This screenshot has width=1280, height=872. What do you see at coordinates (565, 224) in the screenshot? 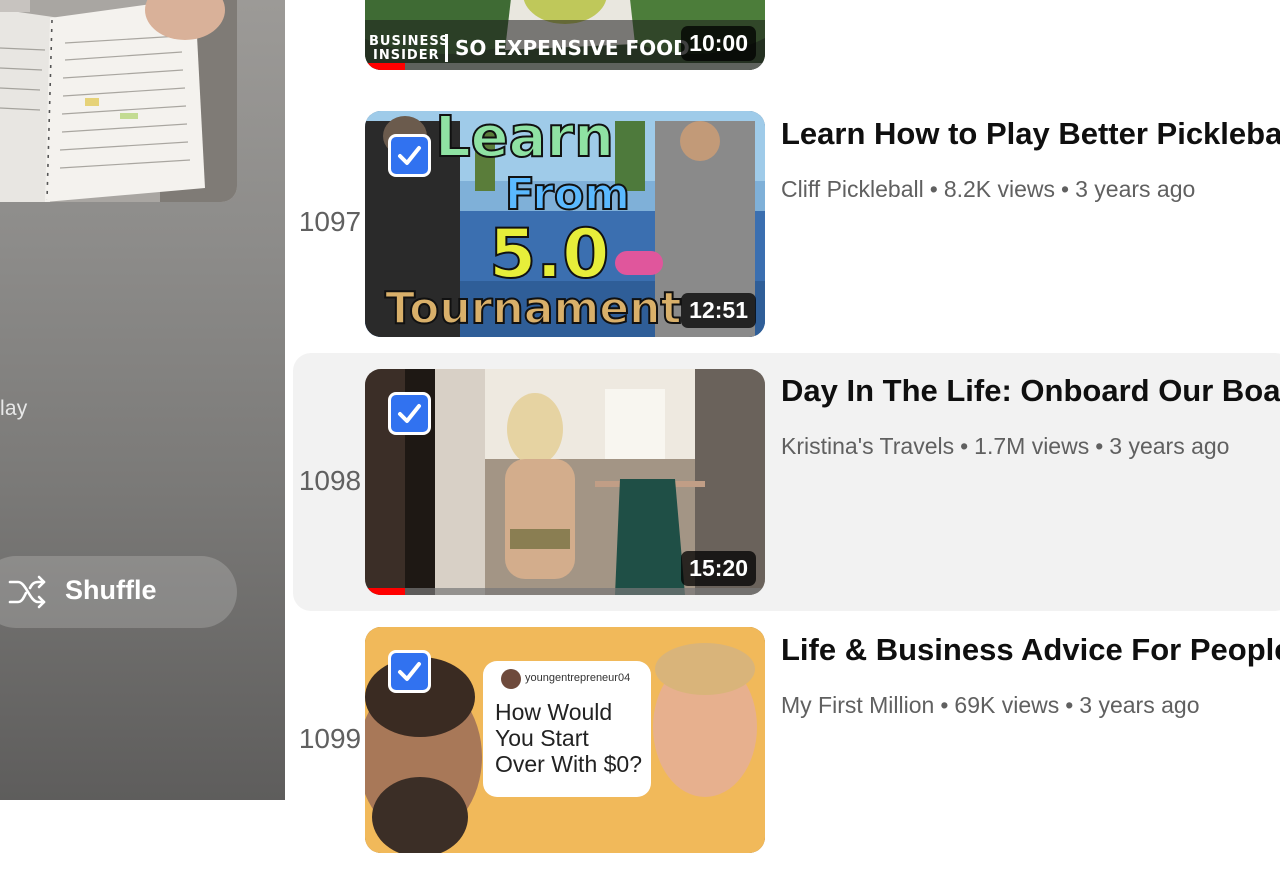
I see `video-thumbnail: Learn From 5.0 Tournament 12:51` at bounding box center [565, 224].